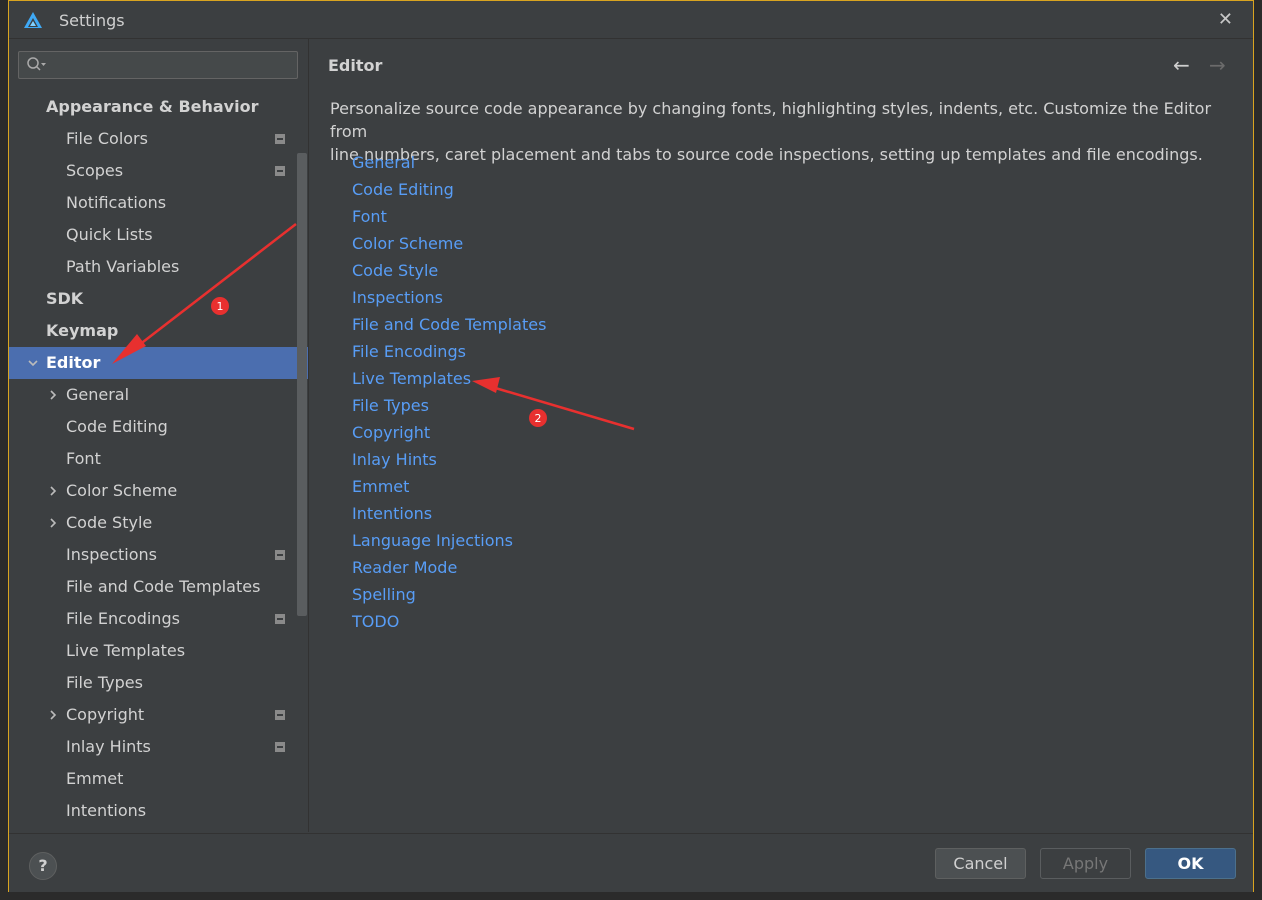 The image size is (1262, 900). Describe the element at coordinates (158, 683) in the screenshot. I see `sidebar-item-file-types: File Types` at that location.